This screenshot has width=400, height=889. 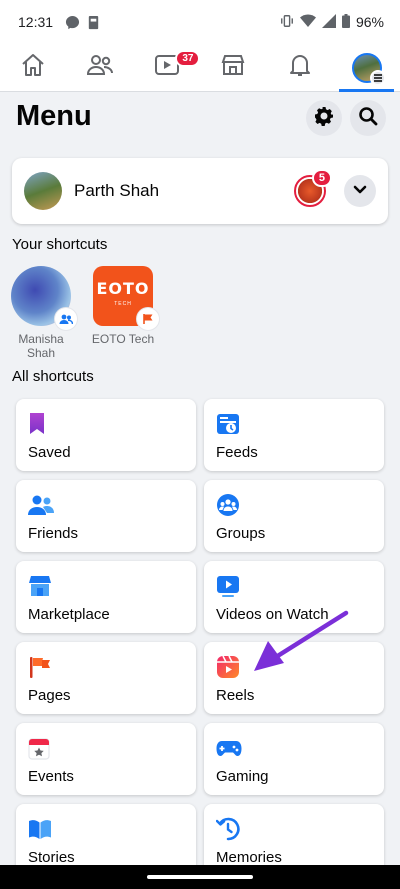 I want to click on calendar-icon, so click(x=106, y=748).